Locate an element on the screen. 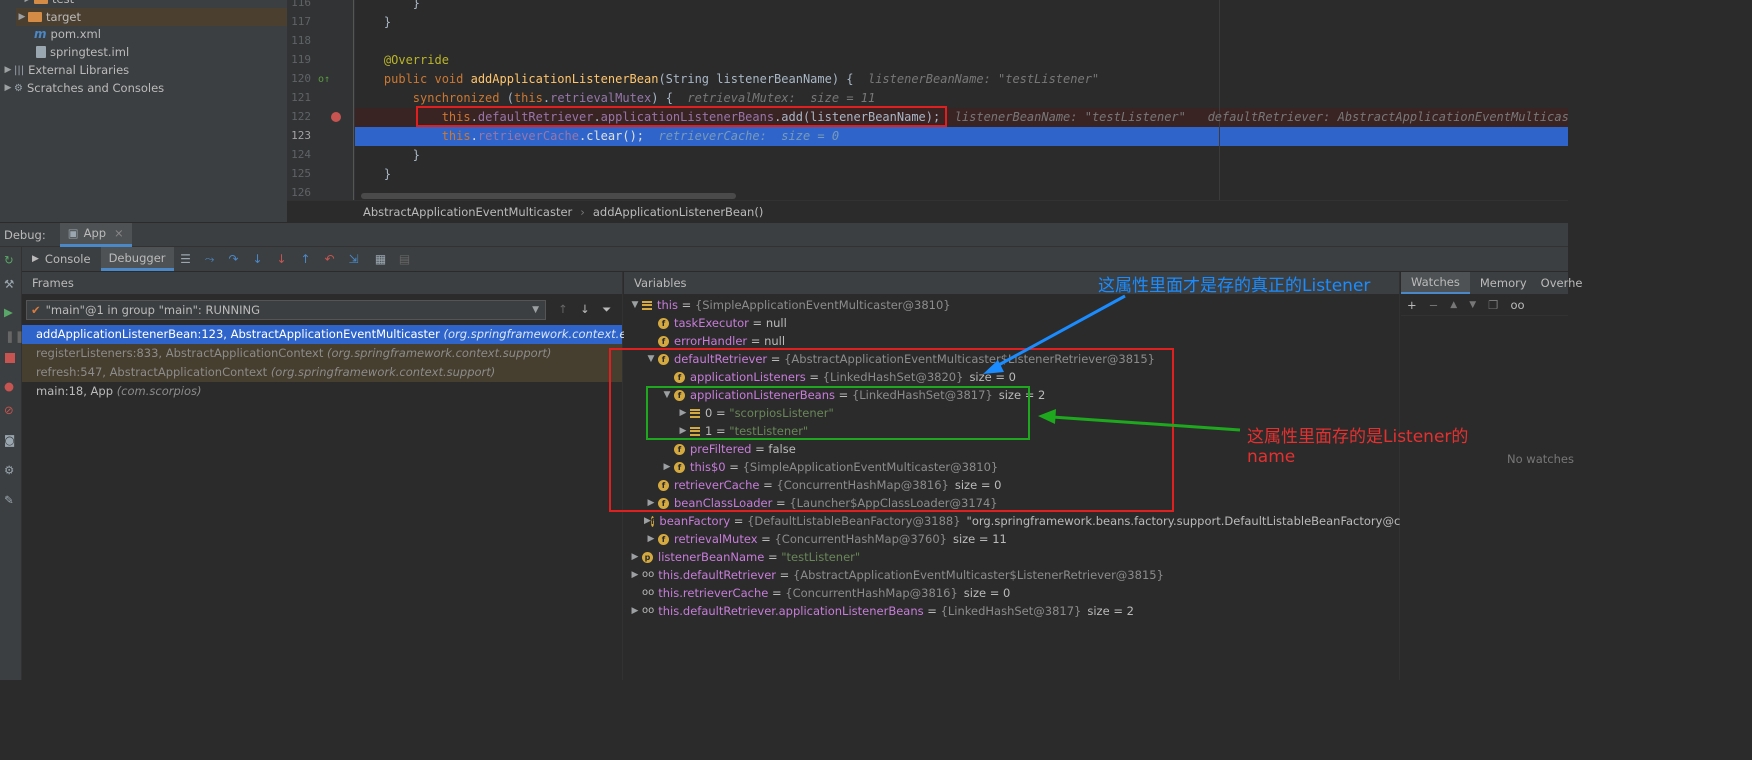 This screenshot has height=760, width=1752. blue-arrow is located at coordinates (1060, 331).